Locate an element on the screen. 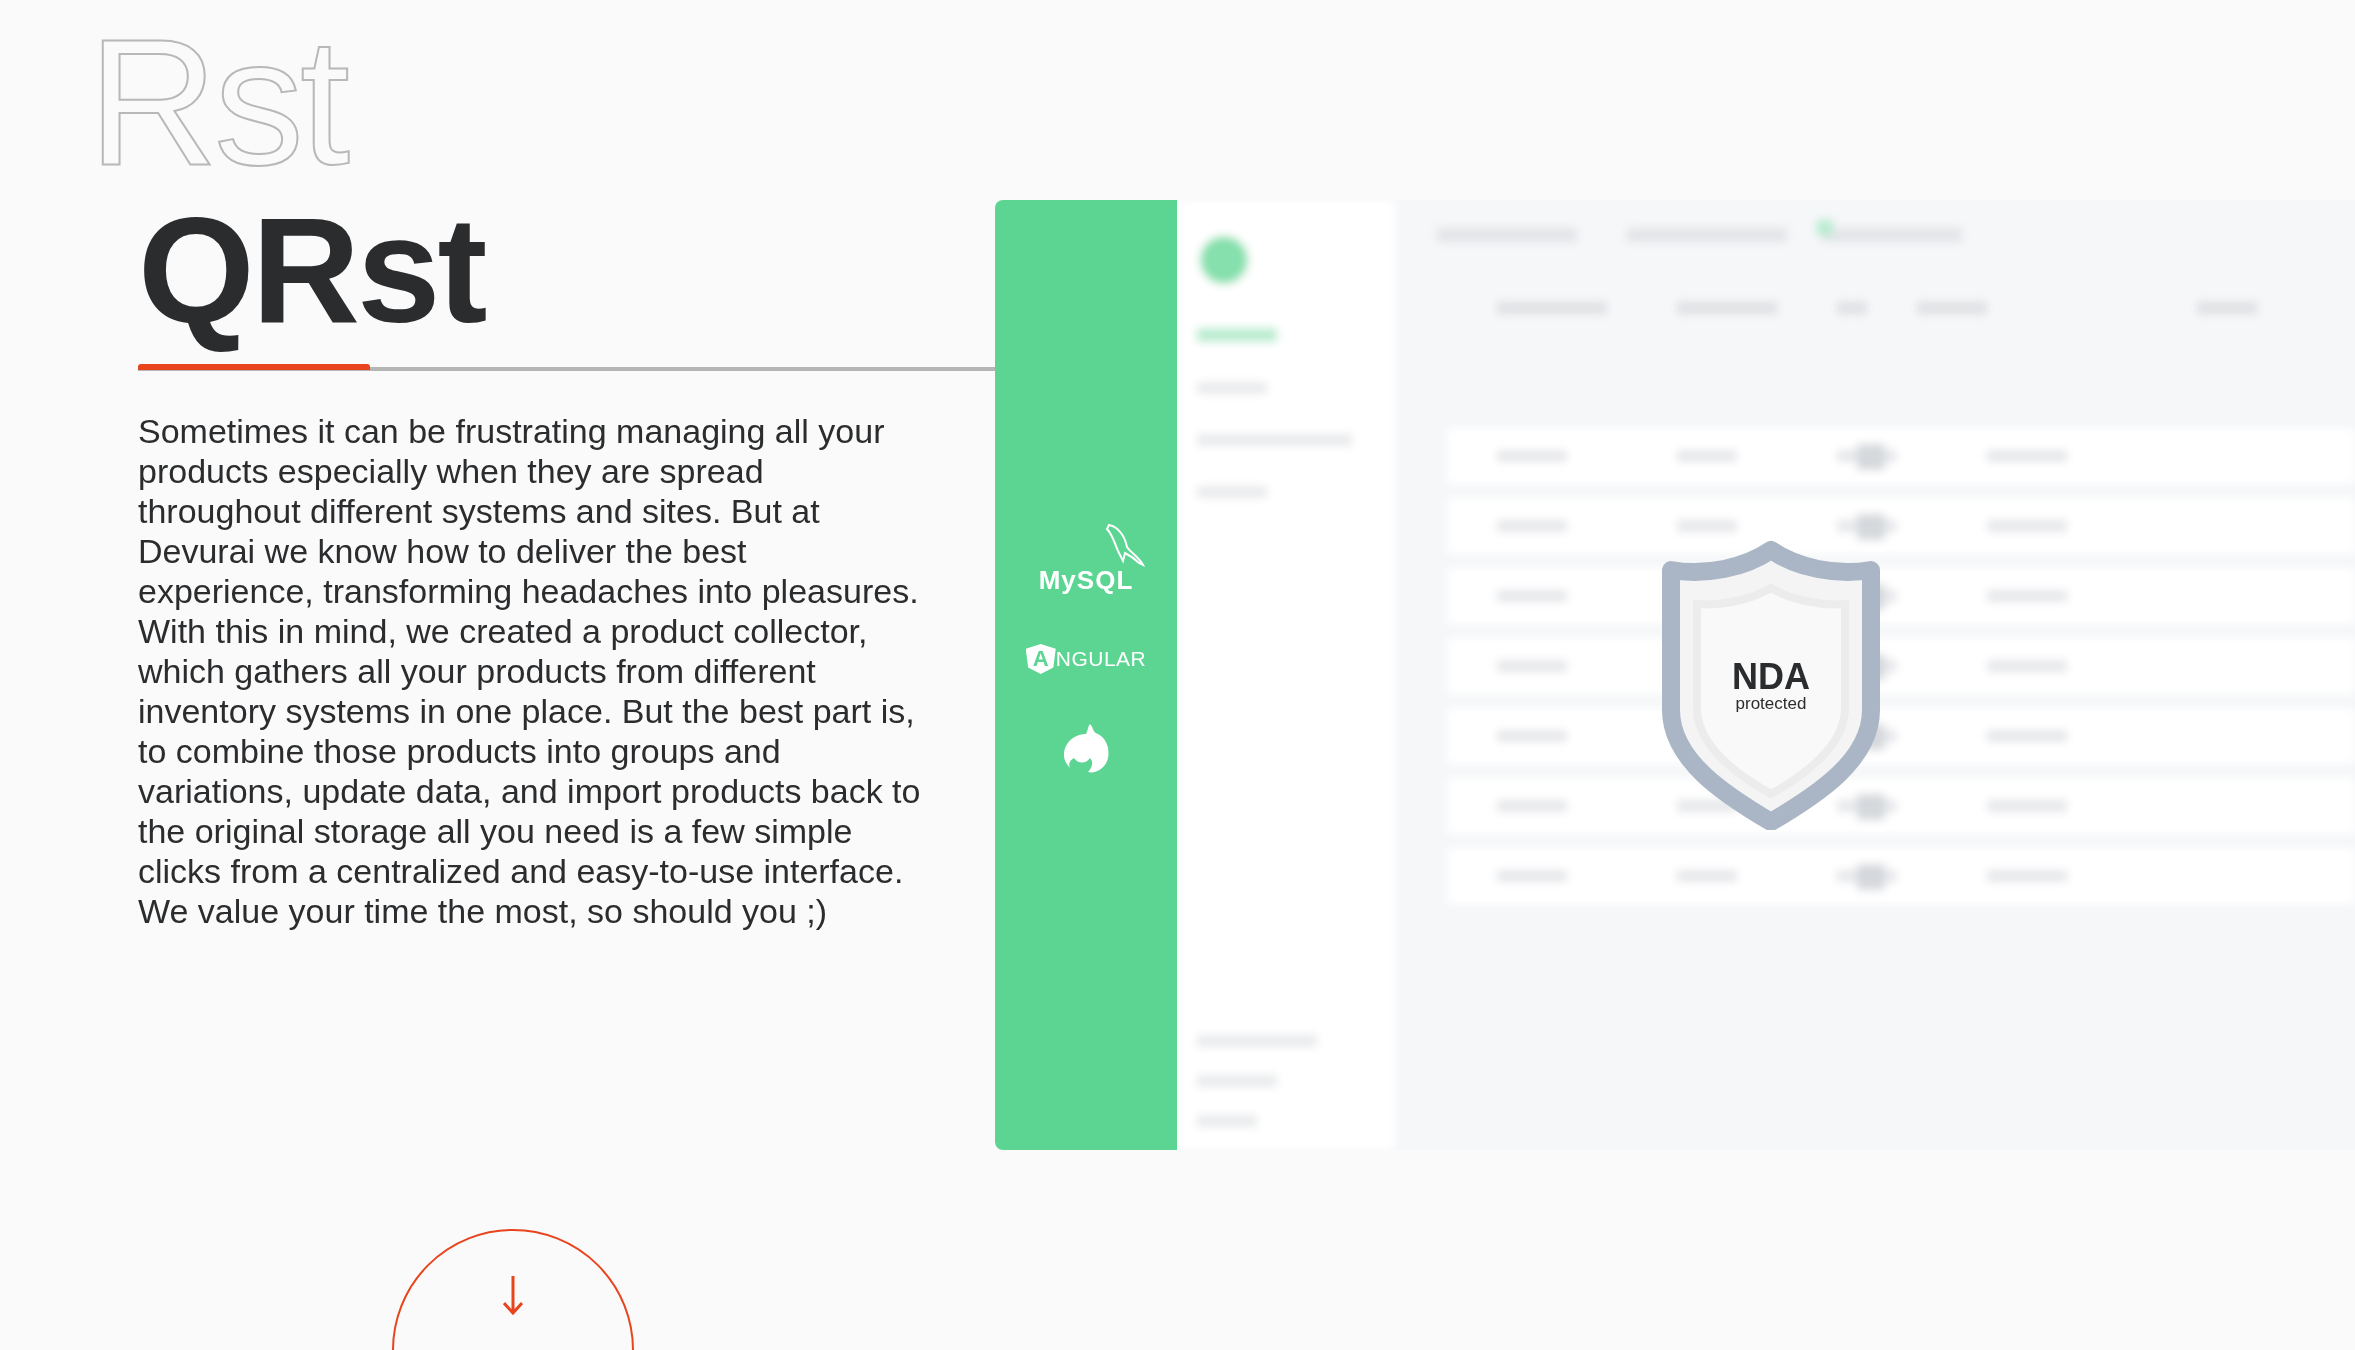 The height and width of the screenshot is (1350, 2355). arrow-down-icon is located at coordinates (513, 1295).